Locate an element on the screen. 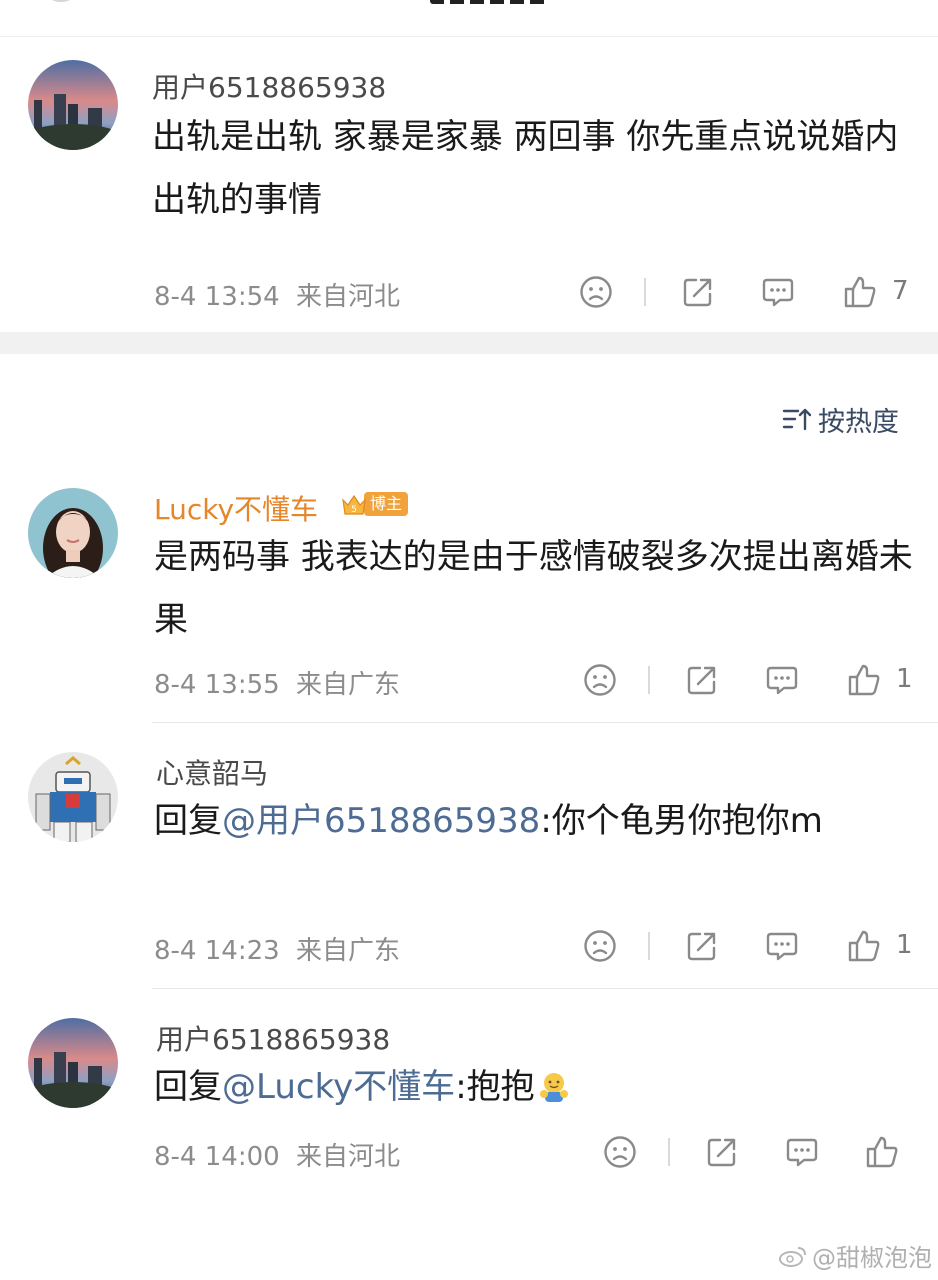  reply-actions is located at coordinates (760, 1152).